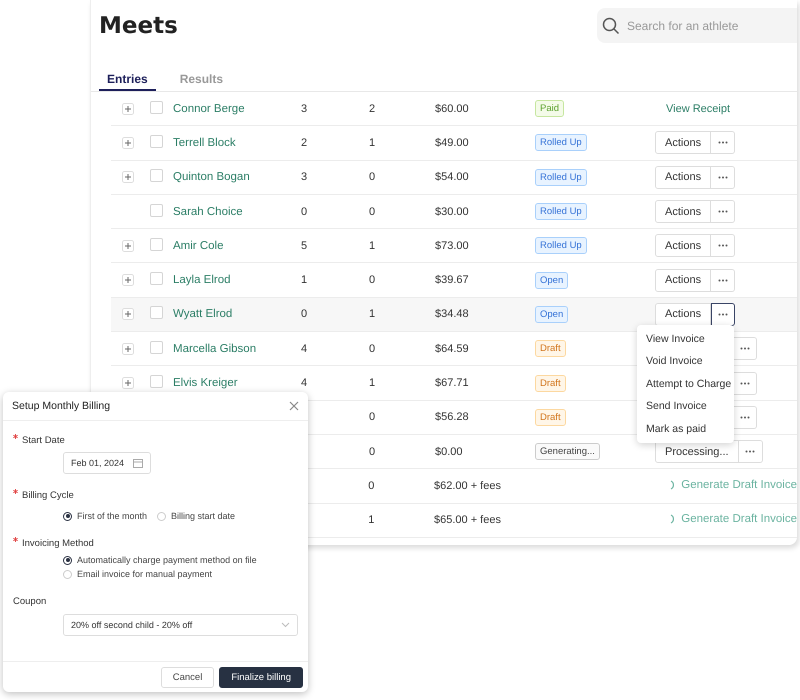  I want to click on close-icon, so click(294, 406).